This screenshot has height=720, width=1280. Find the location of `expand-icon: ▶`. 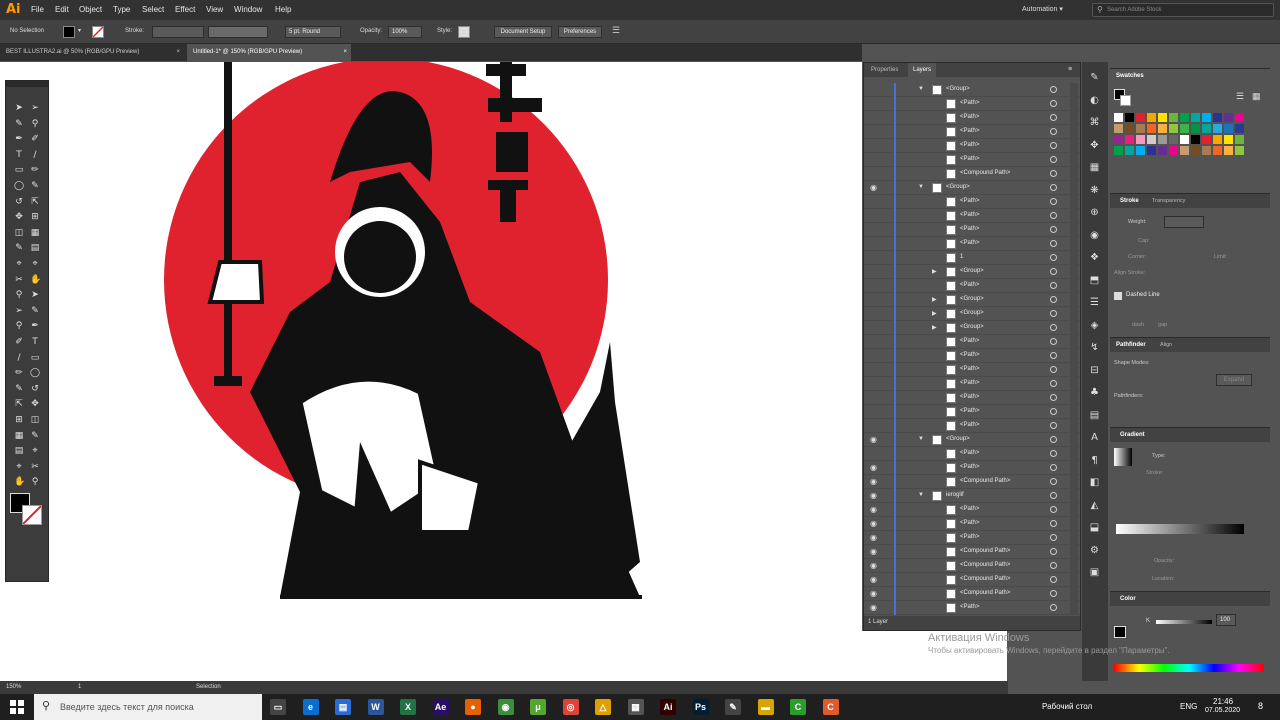

expand-icon: ▶ is located at coordinates (934, 313).